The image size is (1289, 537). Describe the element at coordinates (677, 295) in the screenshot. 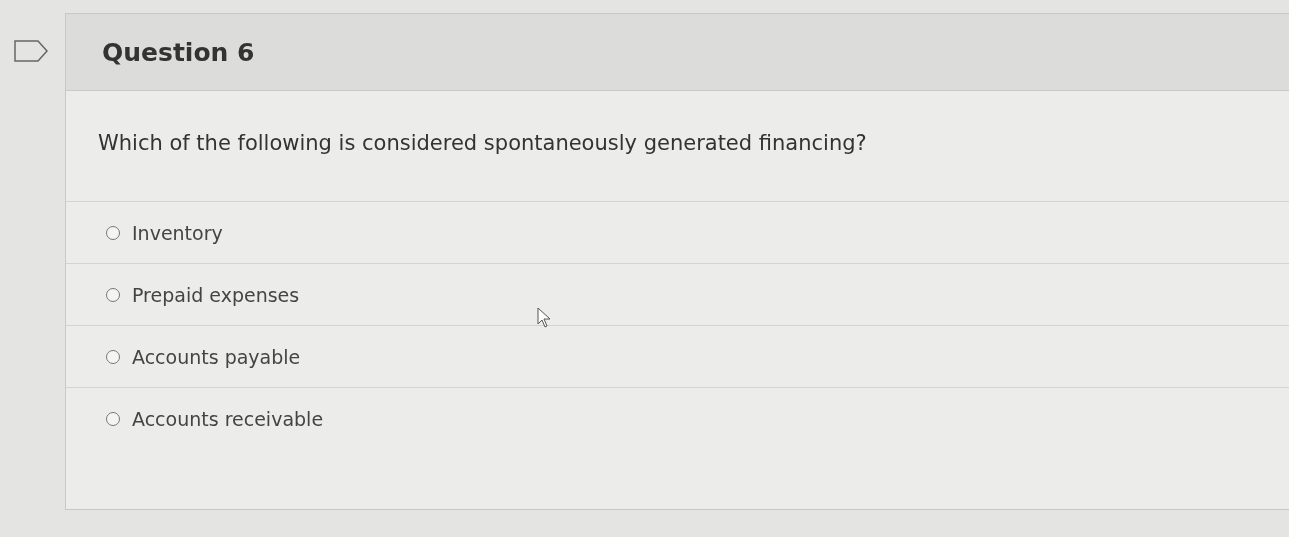

I see `answer-option: Prepaid expenses` at that location.